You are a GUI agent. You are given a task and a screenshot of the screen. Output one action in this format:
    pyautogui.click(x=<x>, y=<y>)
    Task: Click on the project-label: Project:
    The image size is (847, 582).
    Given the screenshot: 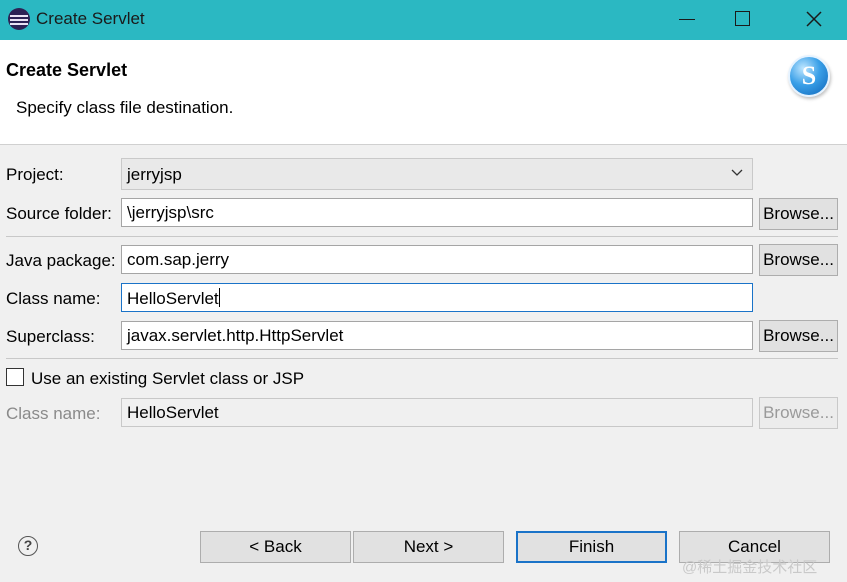 What is the action you would take?
    pyautogui.click(x=35, y=174)
    